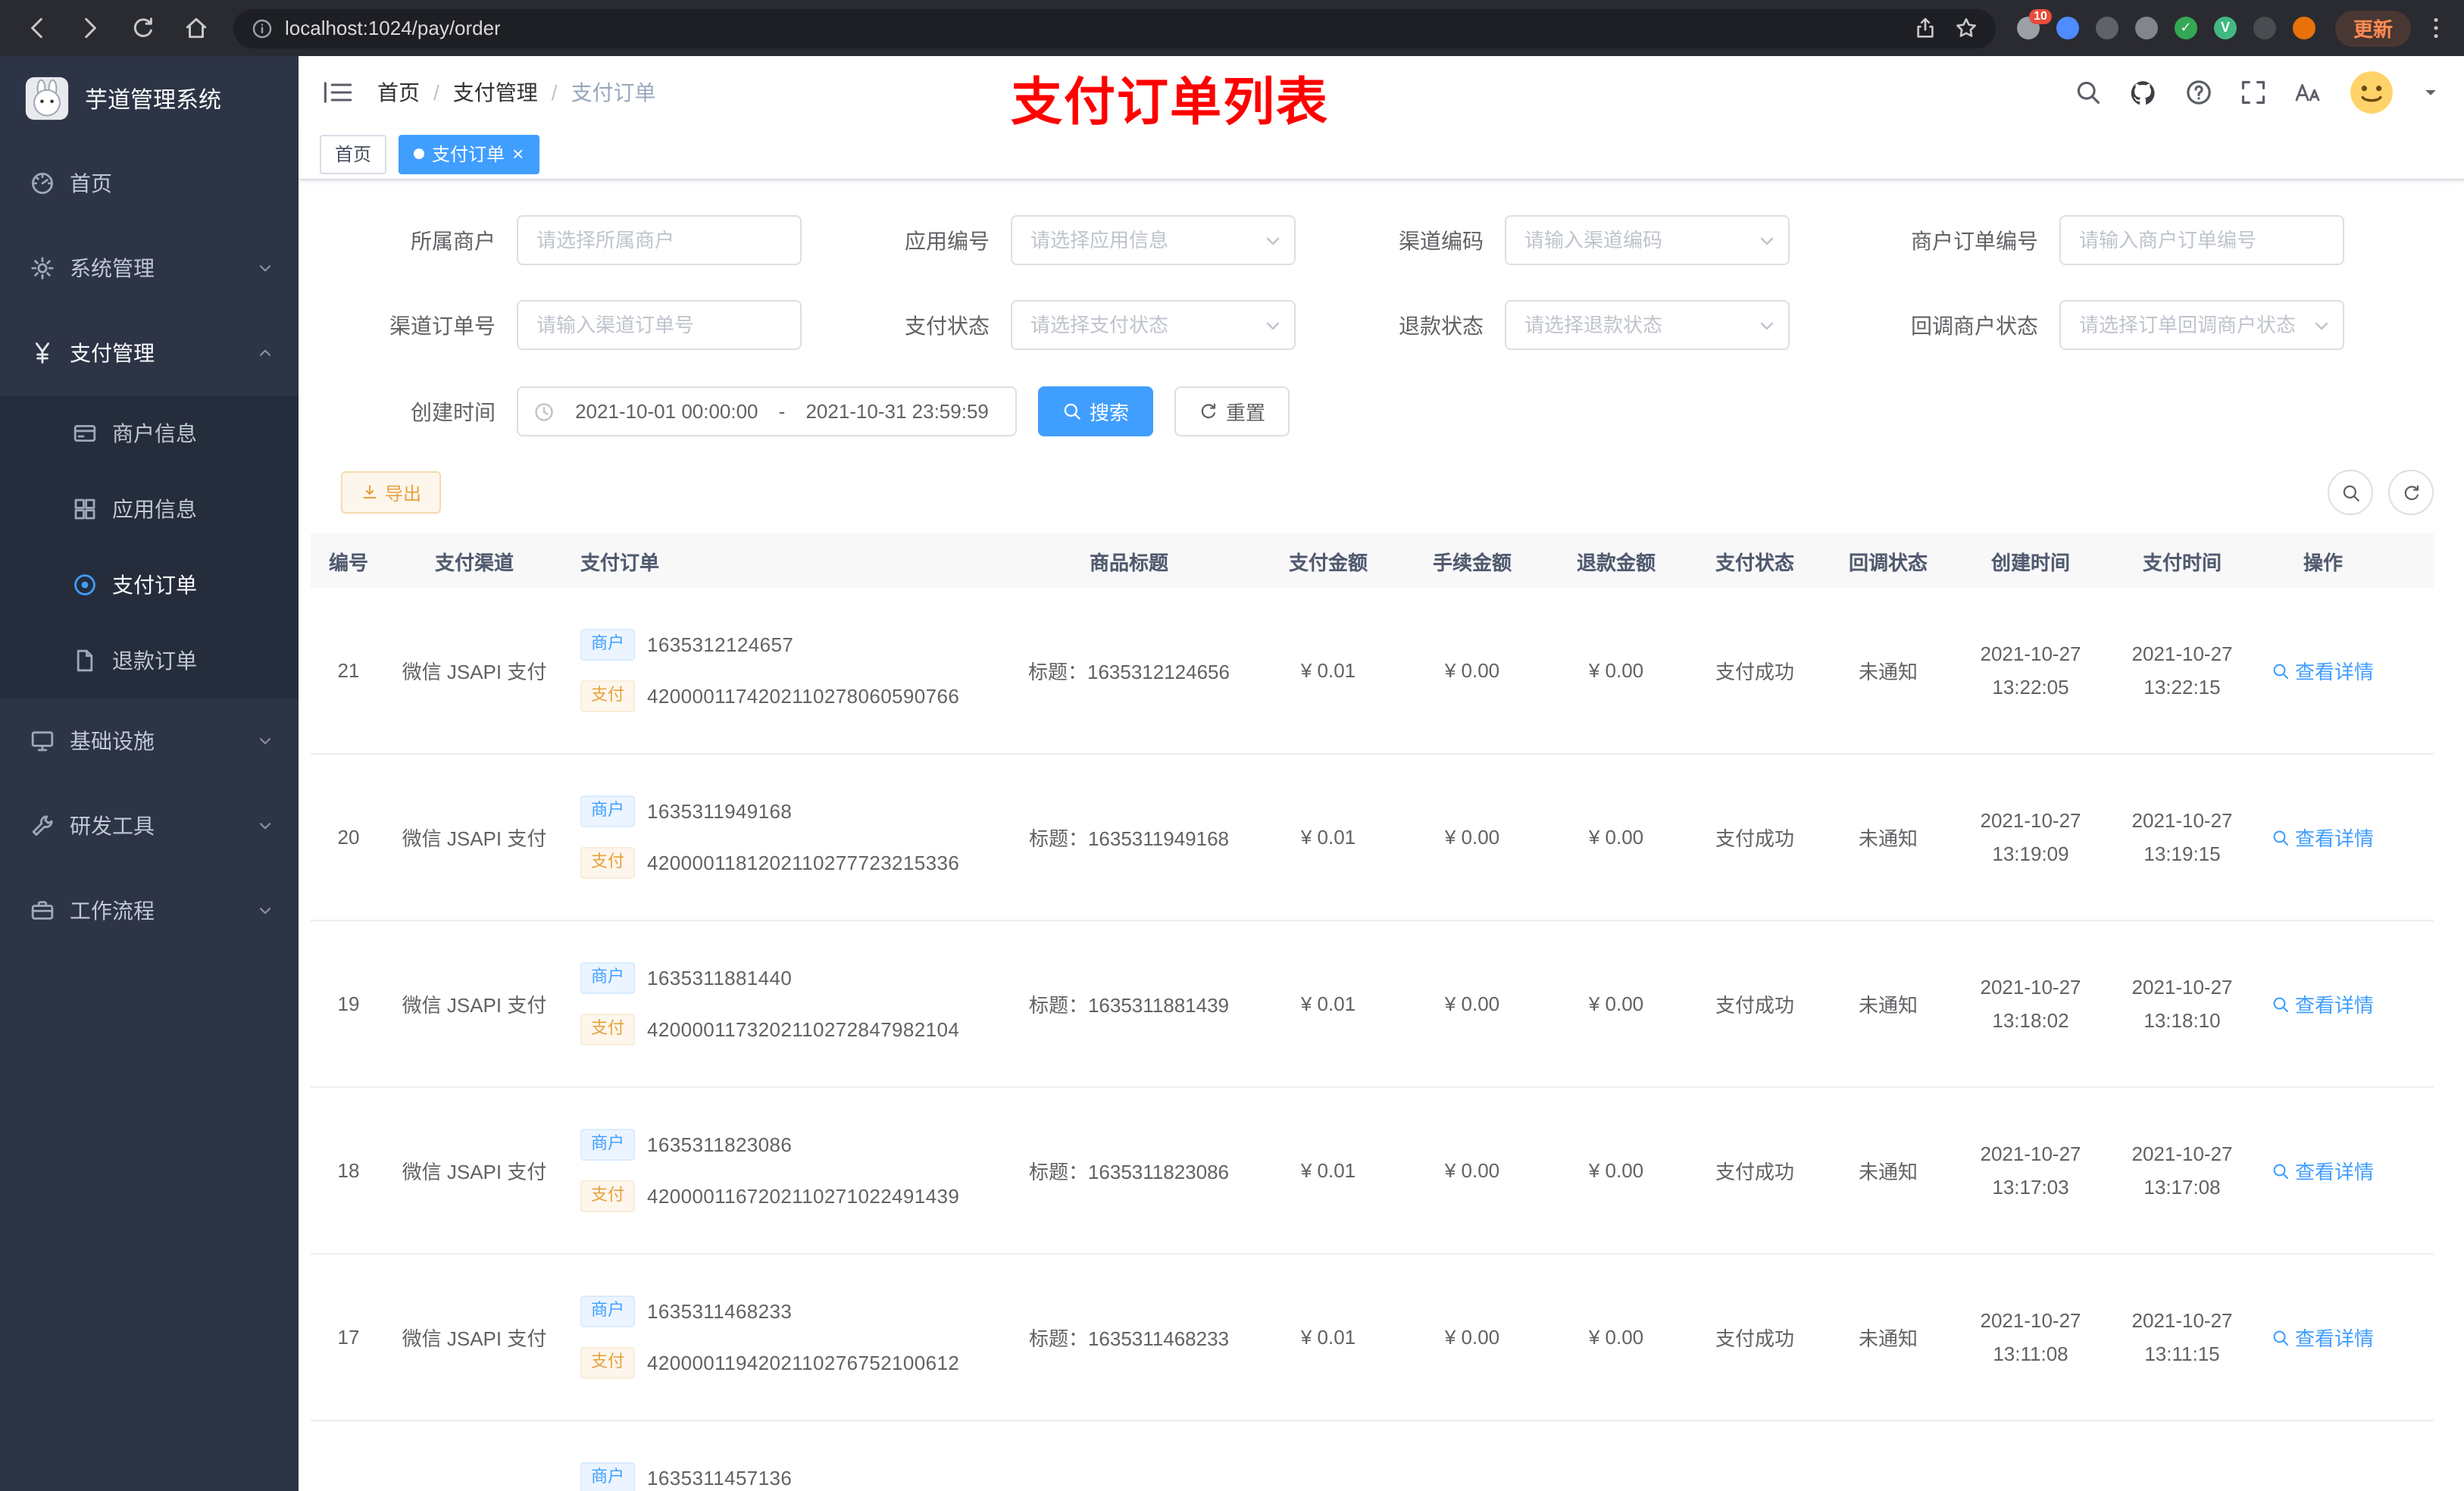 This screenshot has width=2464, height=1491. What do you see at coordinates (149, 268) in the screenshot?
I see `sidebar-item: 系统管理` at bounding box center [149, 268].